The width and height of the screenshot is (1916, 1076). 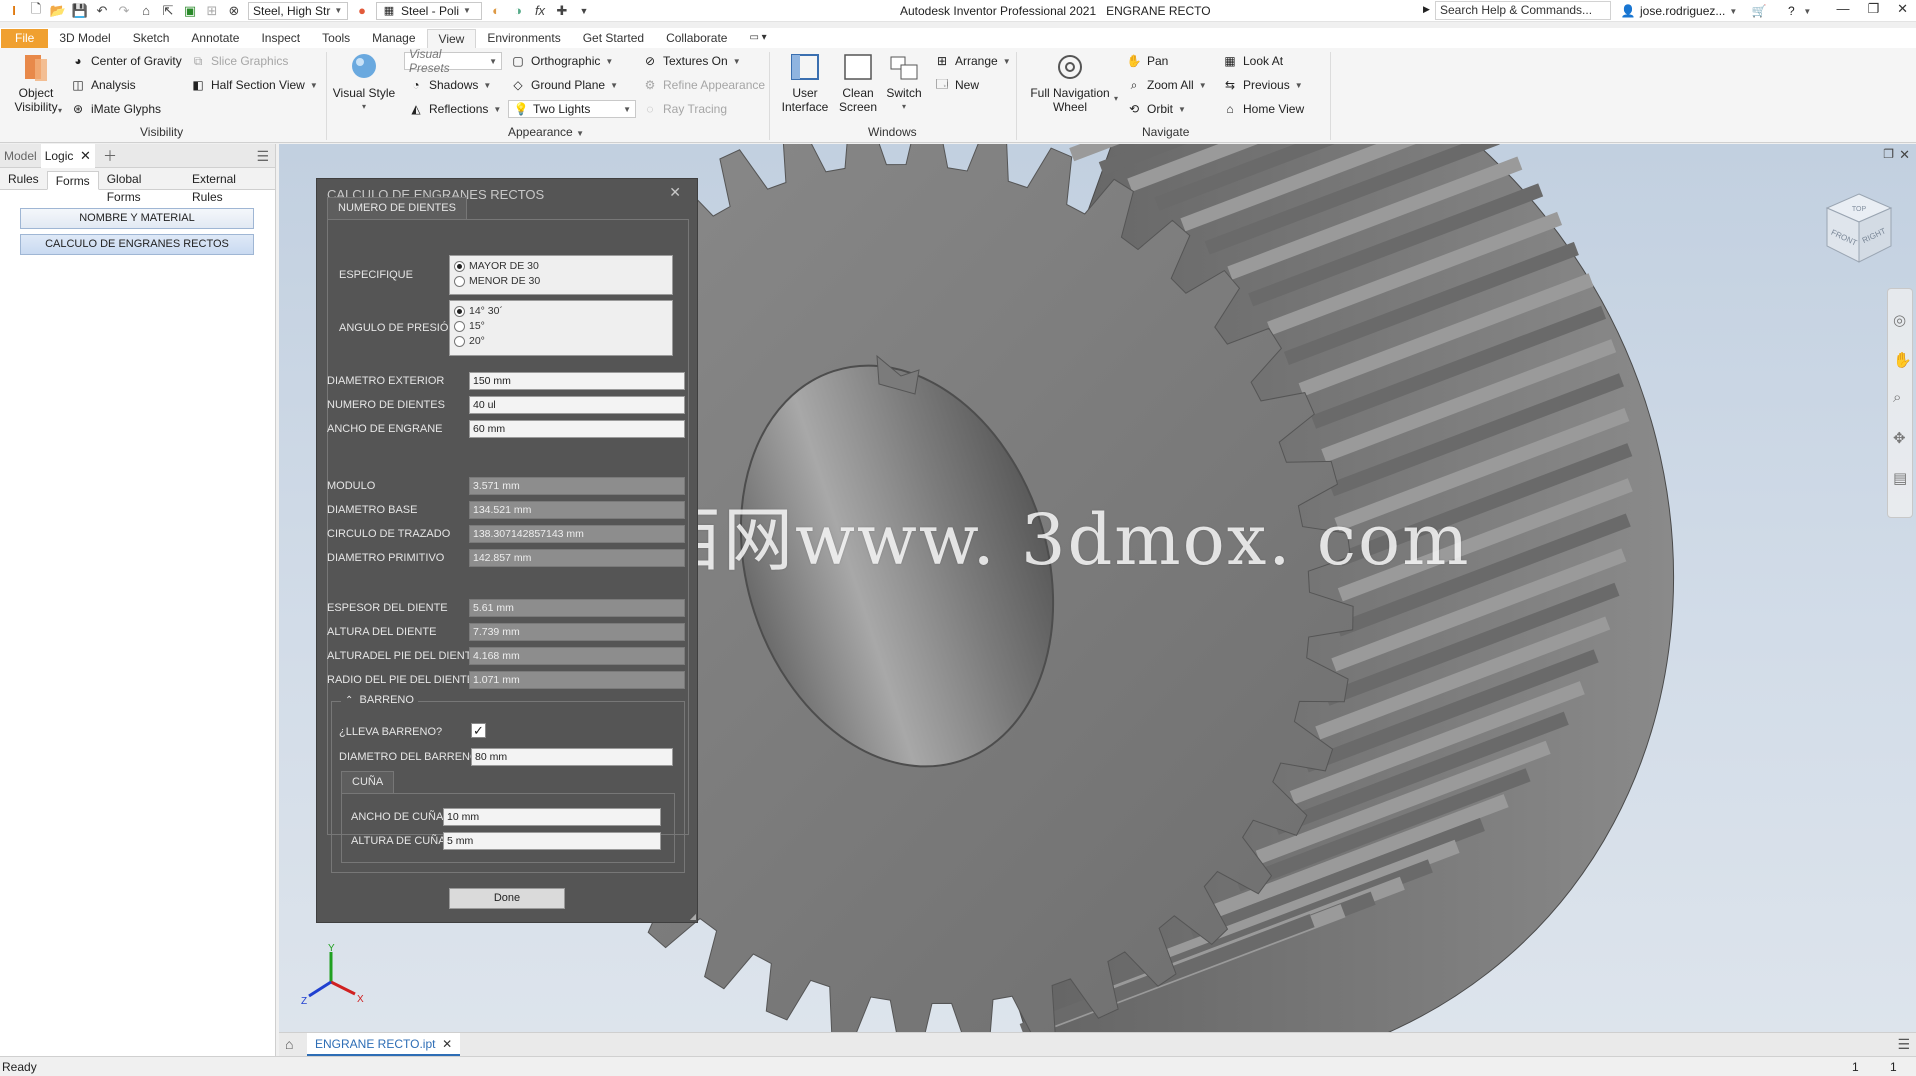 I want to click on object-visibility-button: Object Visibility ▾, so click(x=36, y=83).